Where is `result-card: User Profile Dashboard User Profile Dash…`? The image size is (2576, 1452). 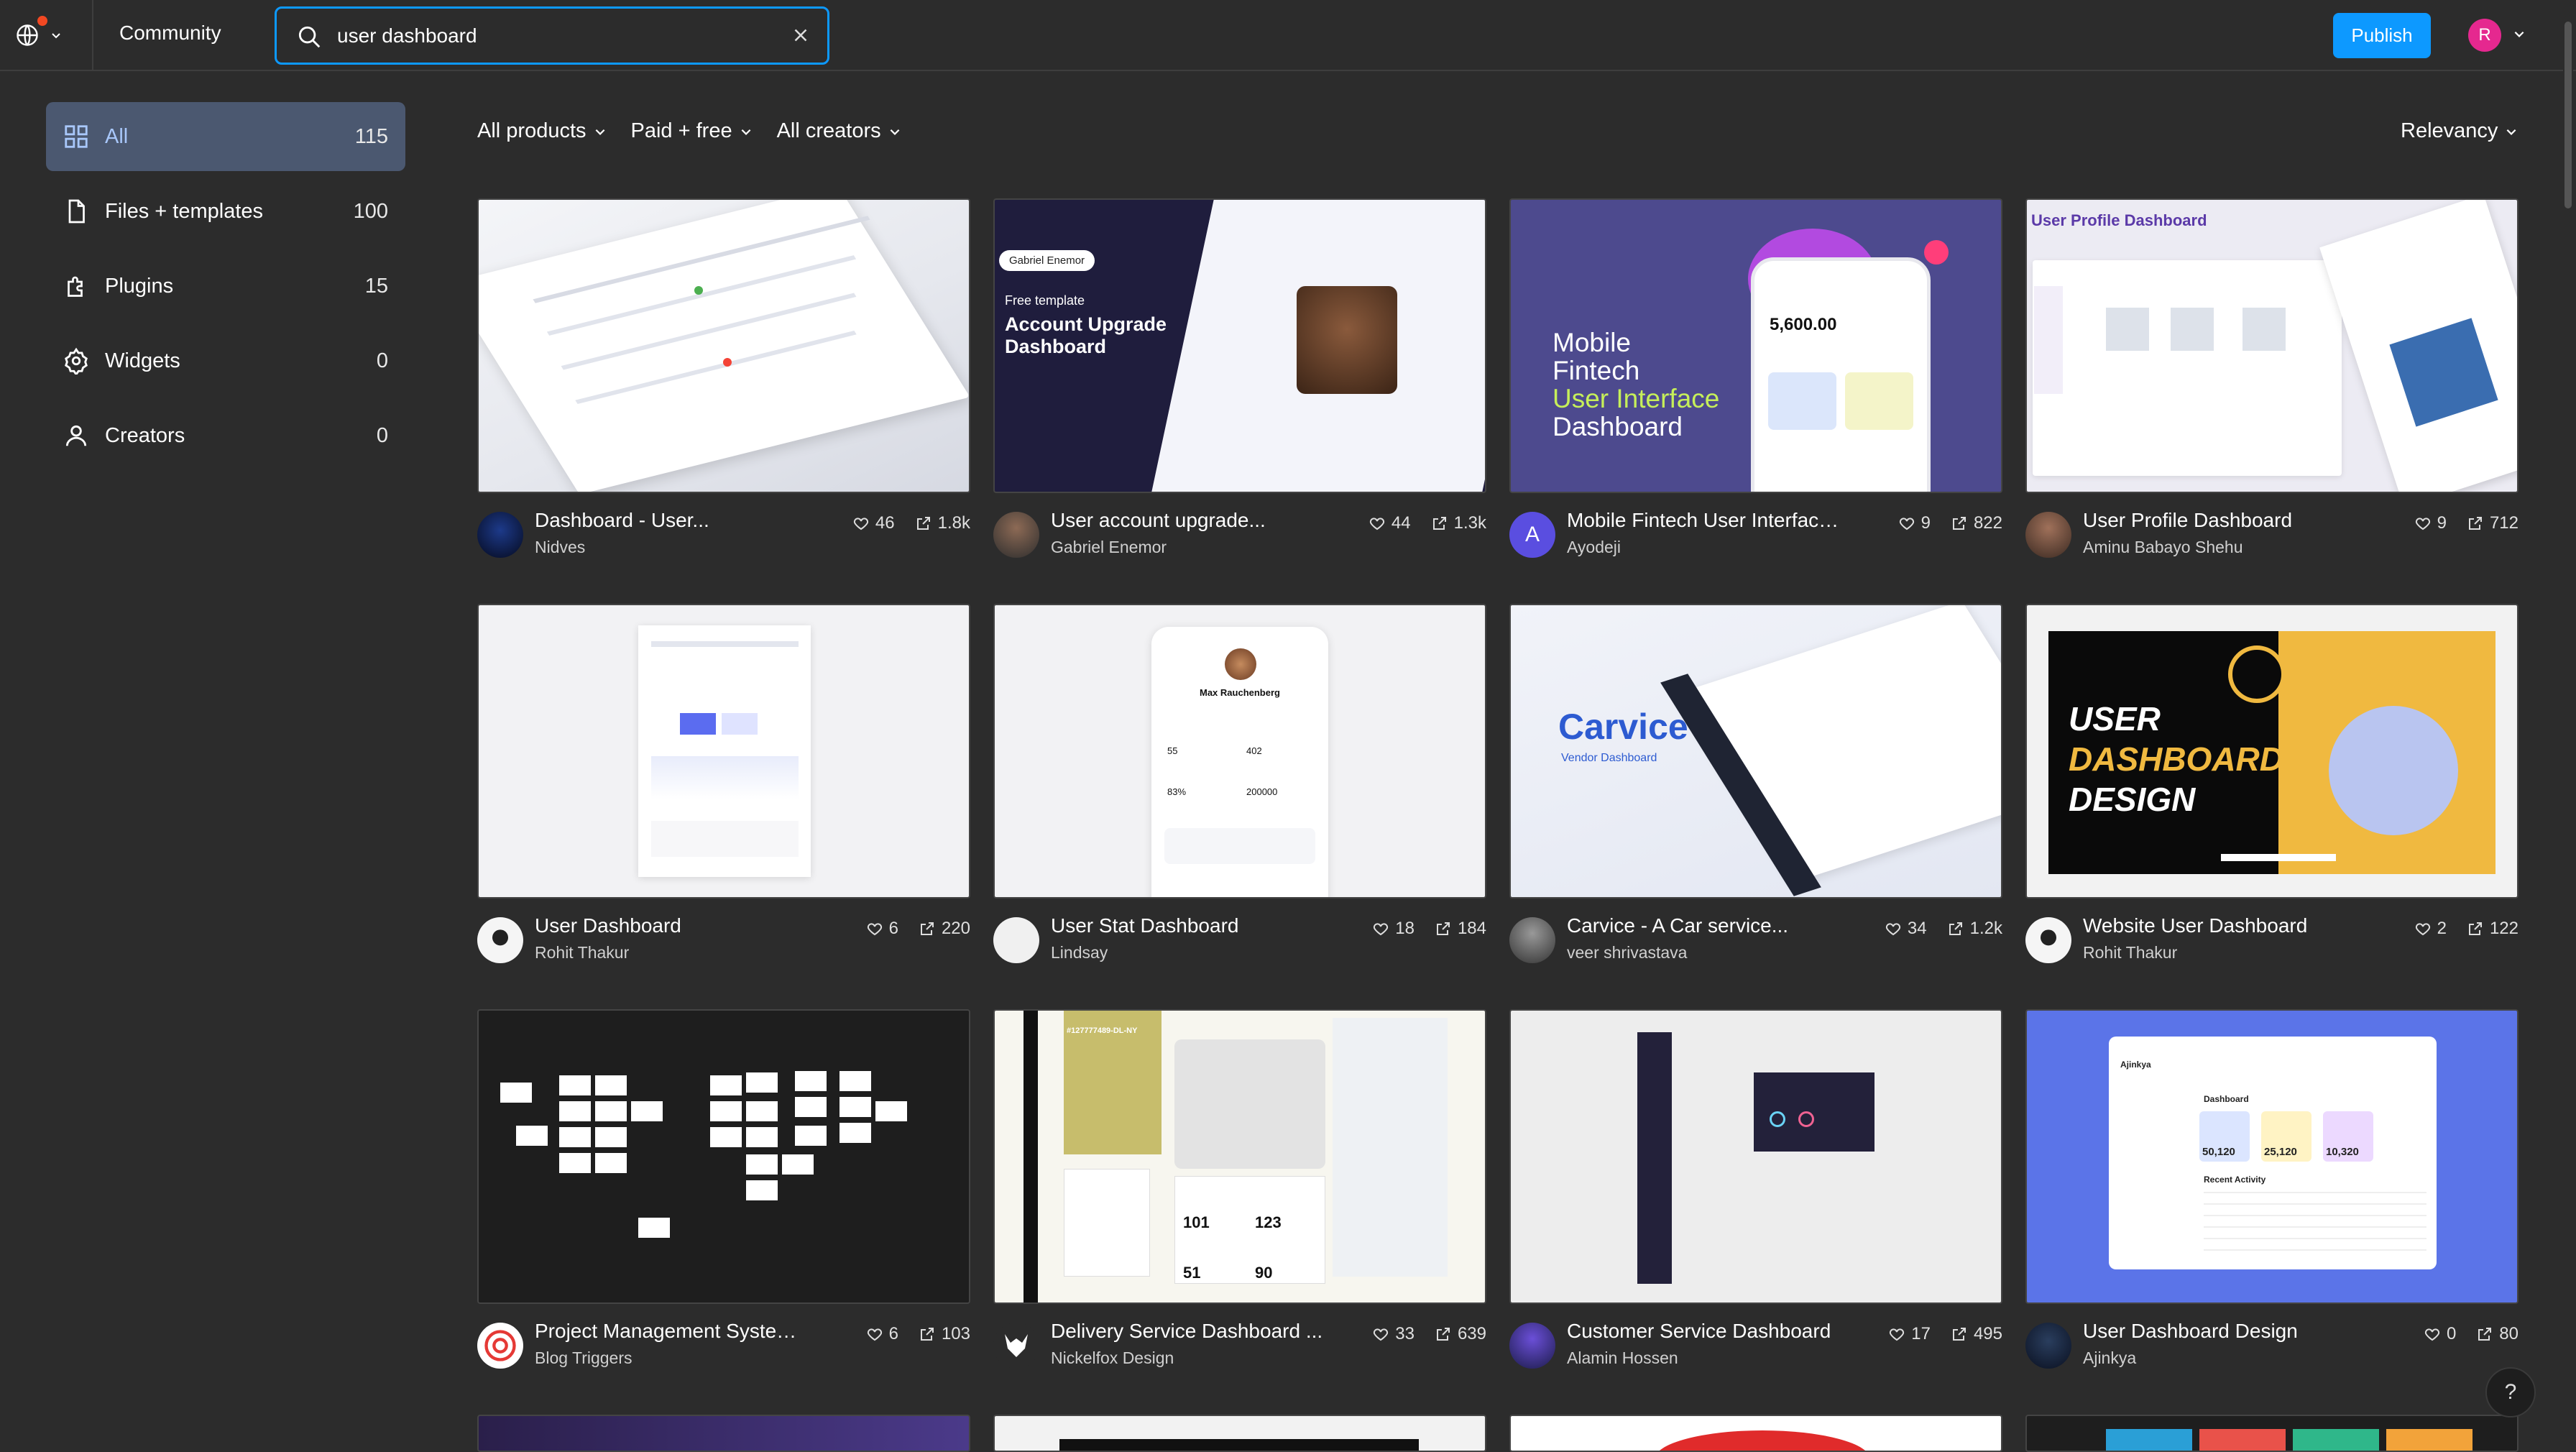
result-card: User Profile Dashboard User Profile Dash… is located at coordinates (2271, 380).